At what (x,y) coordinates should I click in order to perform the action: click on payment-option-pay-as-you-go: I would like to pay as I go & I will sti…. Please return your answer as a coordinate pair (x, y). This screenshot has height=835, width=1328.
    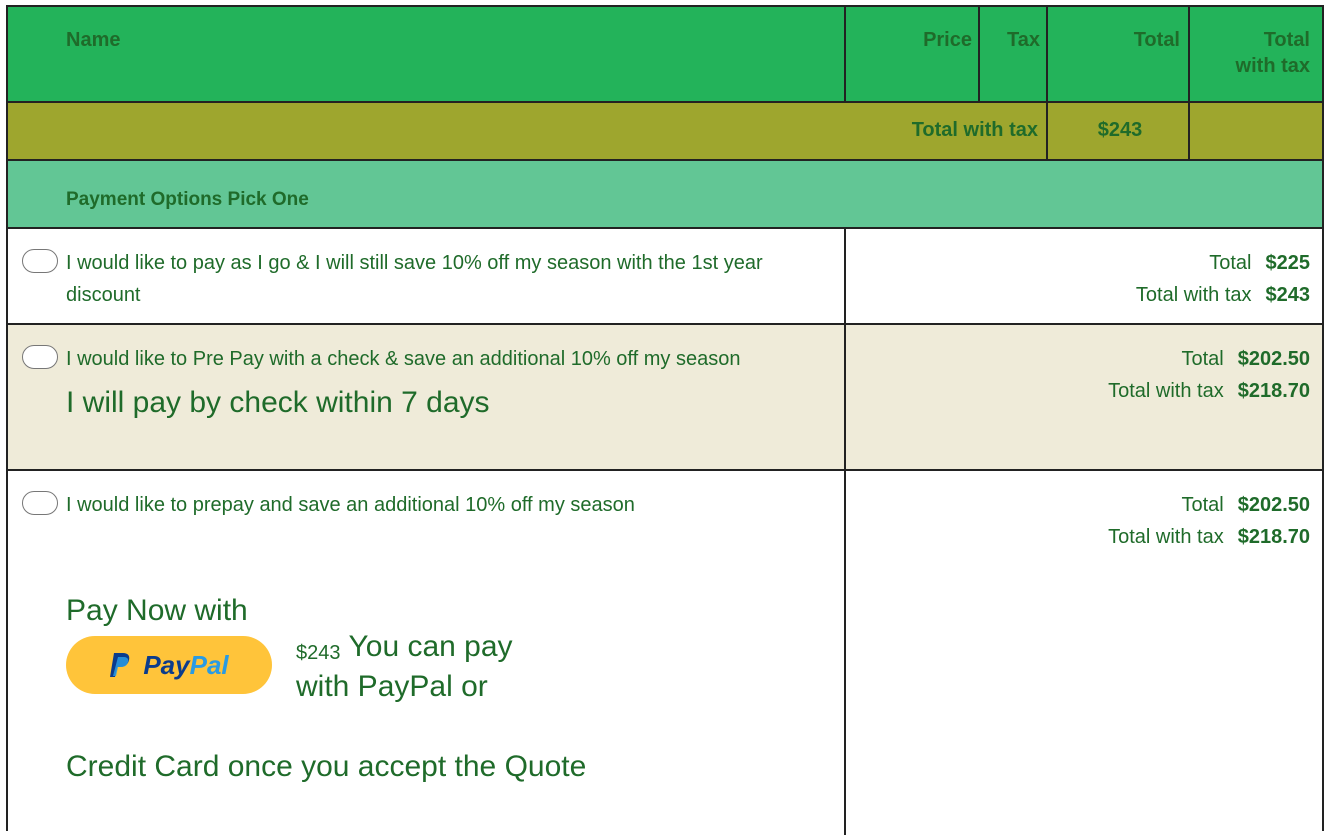
    Looking at the image, I should click on (665, 277).